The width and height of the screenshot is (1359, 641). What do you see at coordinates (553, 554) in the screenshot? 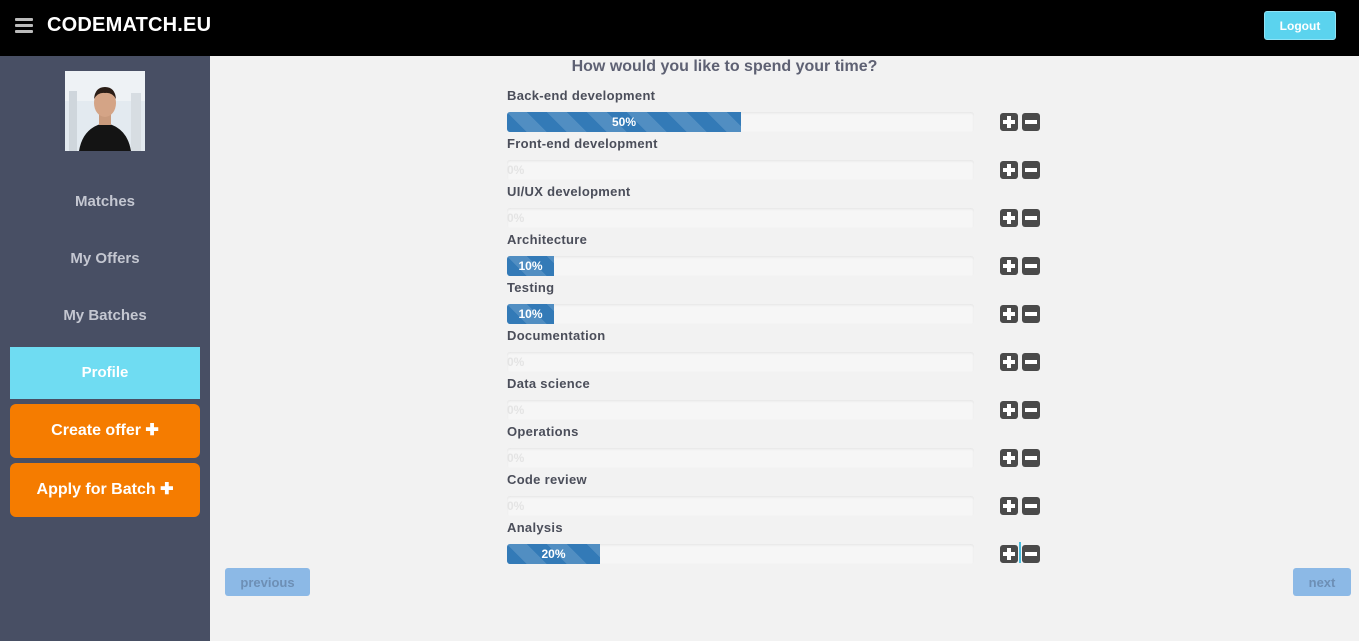
I see `progress-percent: 20%` at bounding box center [553, 554].